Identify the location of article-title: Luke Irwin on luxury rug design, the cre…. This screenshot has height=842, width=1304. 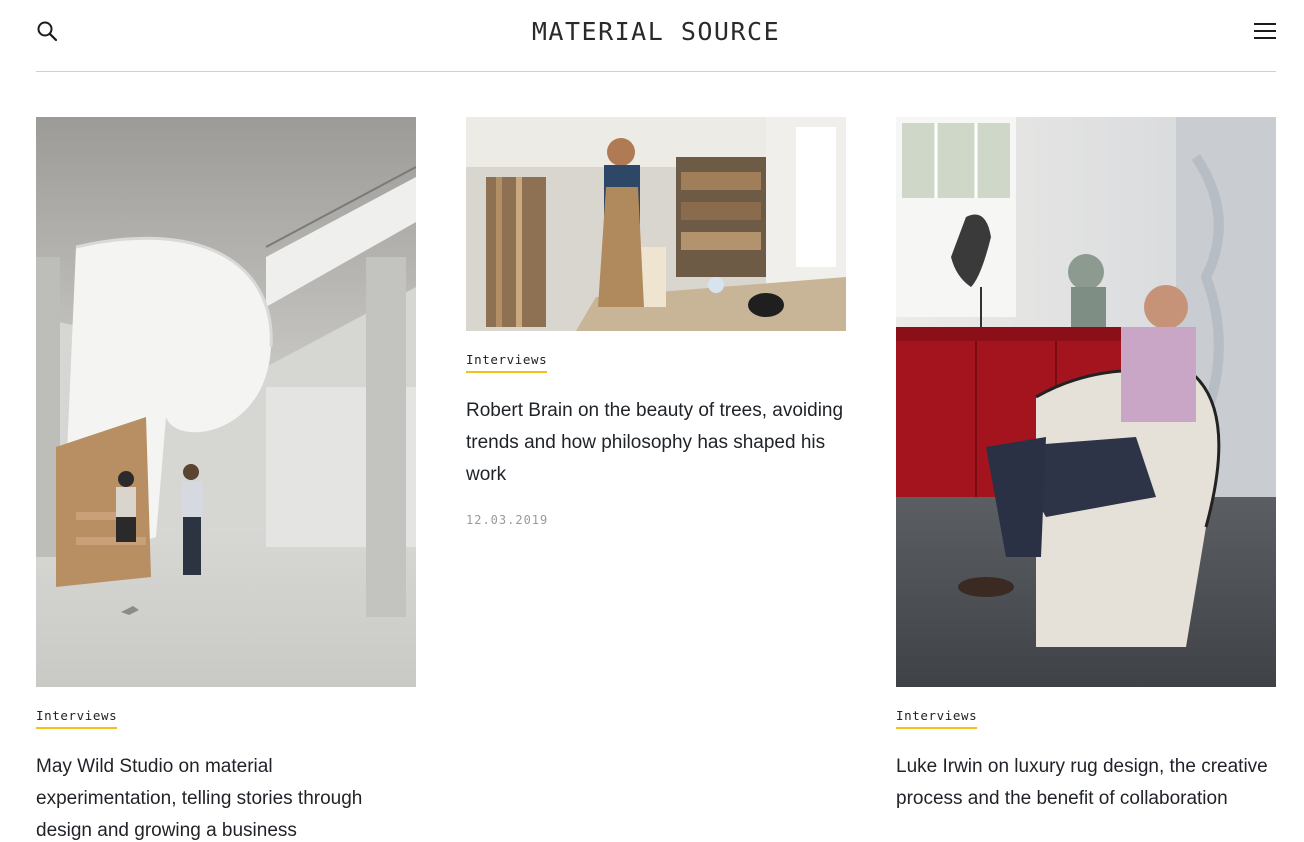
(1086, 783).